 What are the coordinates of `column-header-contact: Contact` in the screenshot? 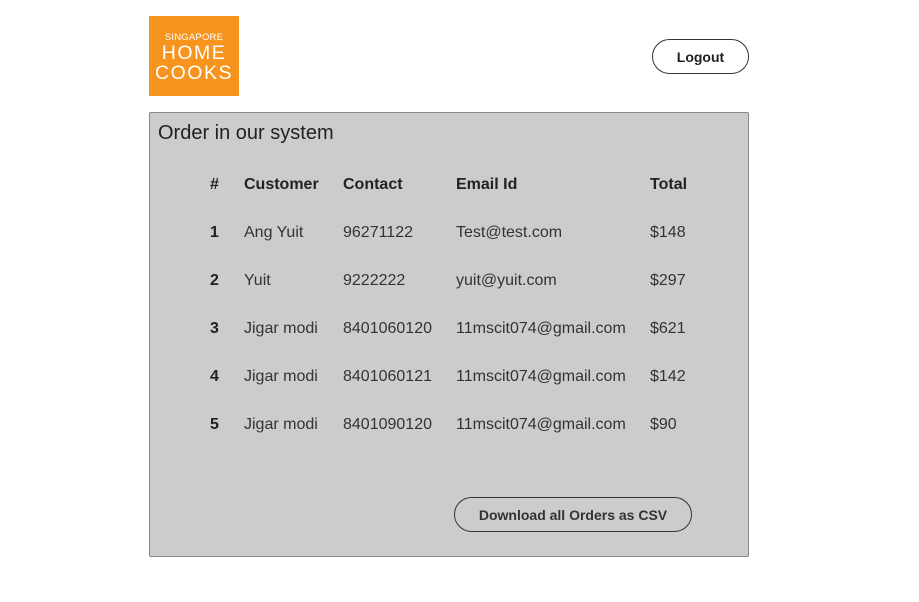 It's located at (373, 184).